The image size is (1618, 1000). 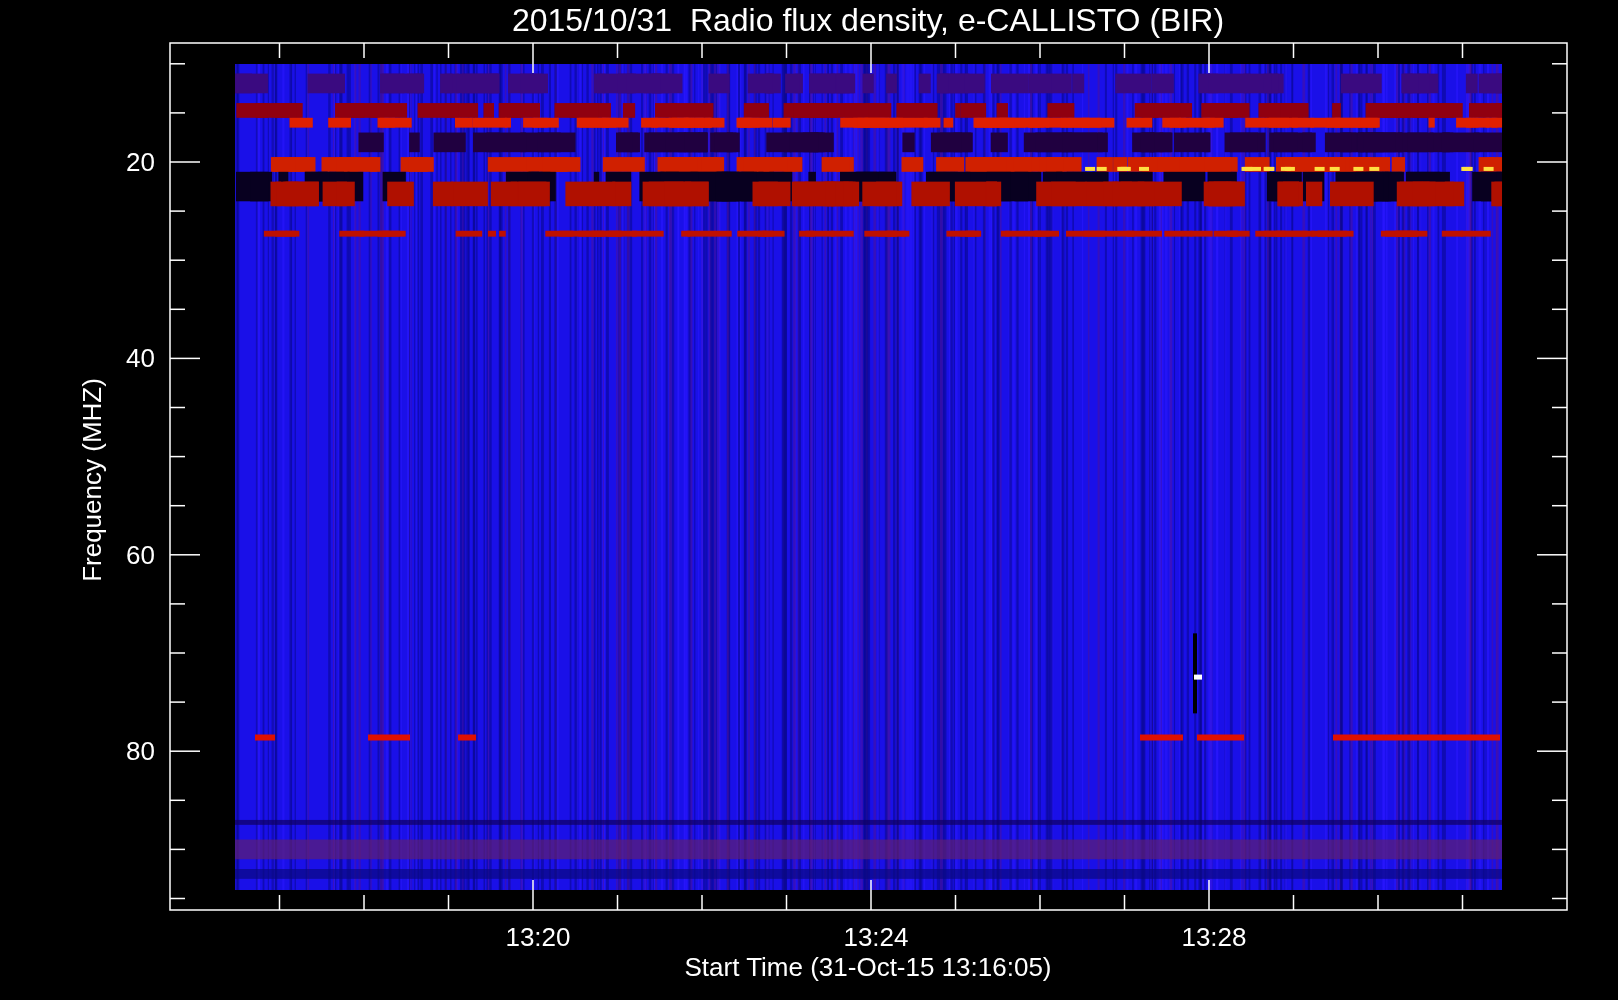 What do you see at coordinates (140, 554) in the screenshot?
I see `y-tick-label: 60` at bounding box center [140, 554].